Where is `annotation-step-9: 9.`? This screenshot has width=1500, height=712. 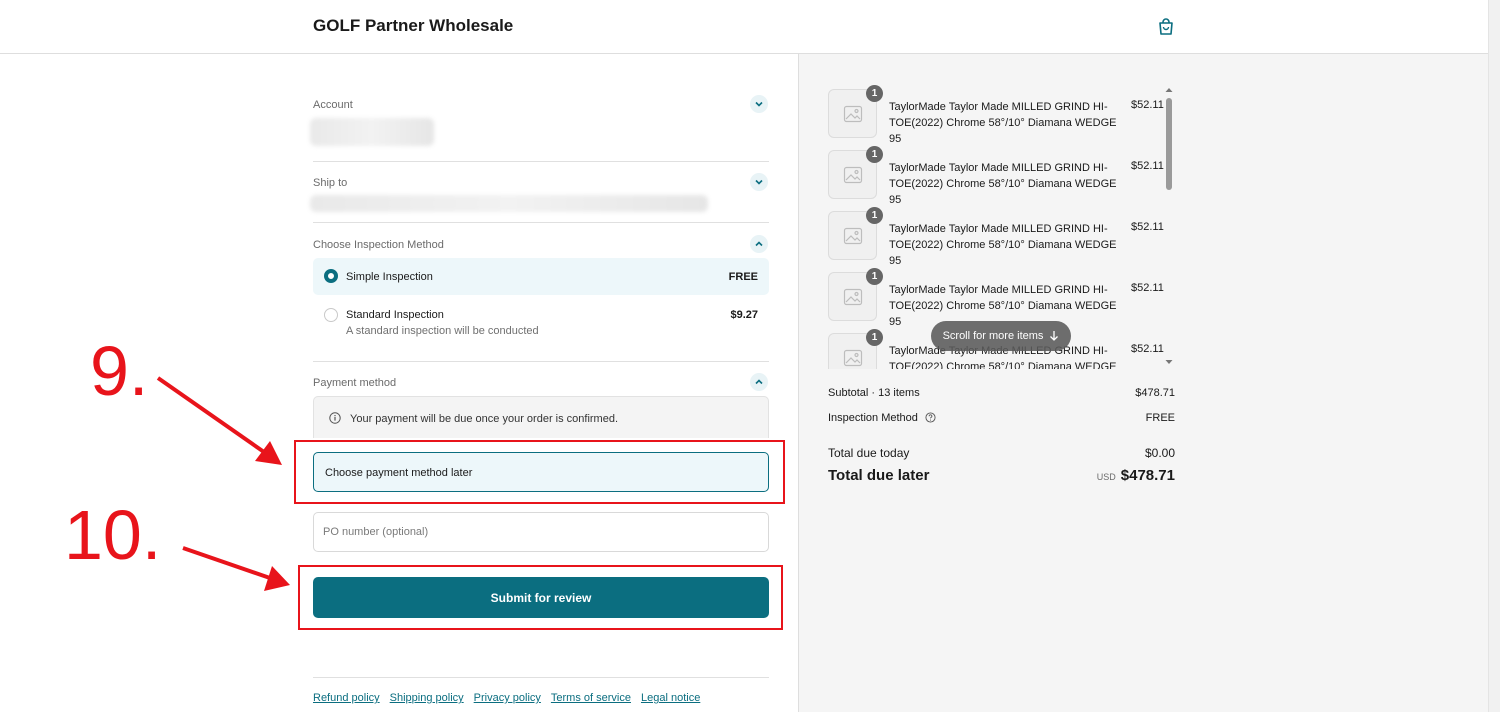
annotation-step-9: 9. is located at coordinates (119, 371).